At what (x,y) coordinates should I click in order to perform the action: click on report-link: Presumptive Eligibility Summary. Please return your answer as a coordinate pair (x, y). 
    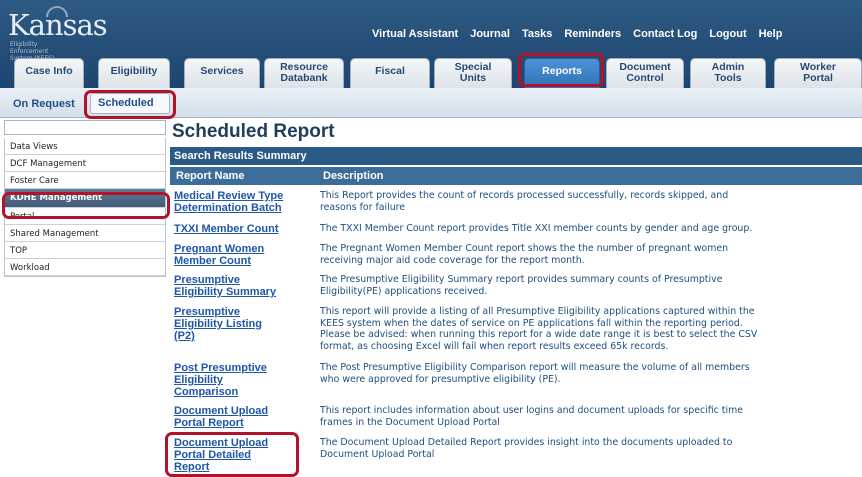
    Looking at the image, I should click on (244, 286).